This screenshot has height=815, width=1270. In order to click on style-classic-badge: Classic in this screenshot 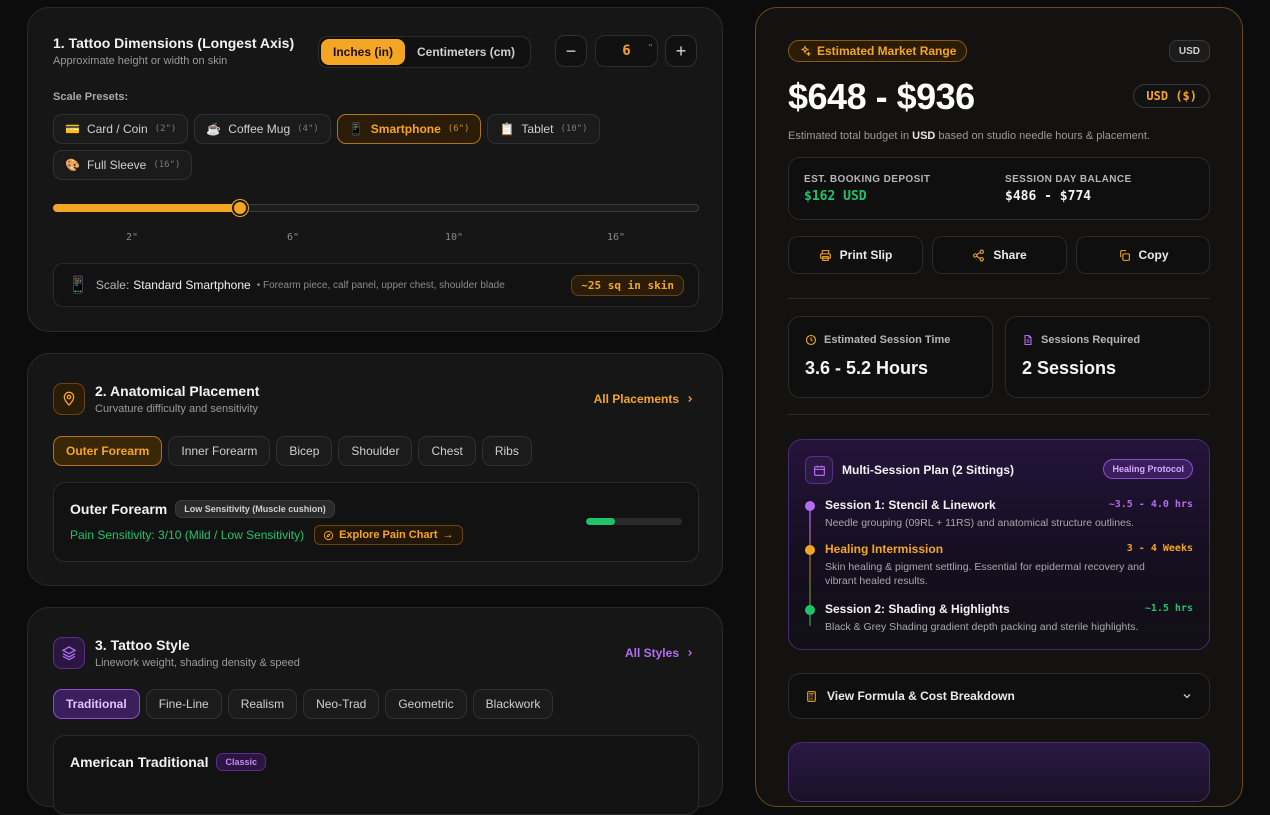, I will do `click(241, 762)`.